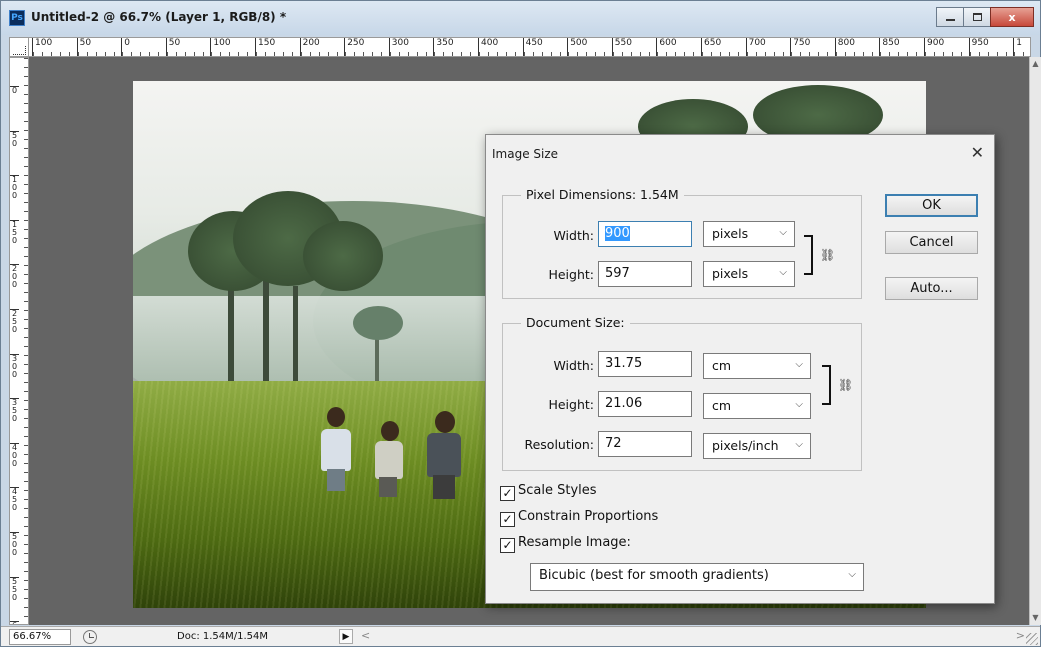 The width and height of the screenshot is (1041, 647). What do you see at coordinates (931, 205) in the screenshot?
I see `ok-button: OK` at bounding box center [931, 205].